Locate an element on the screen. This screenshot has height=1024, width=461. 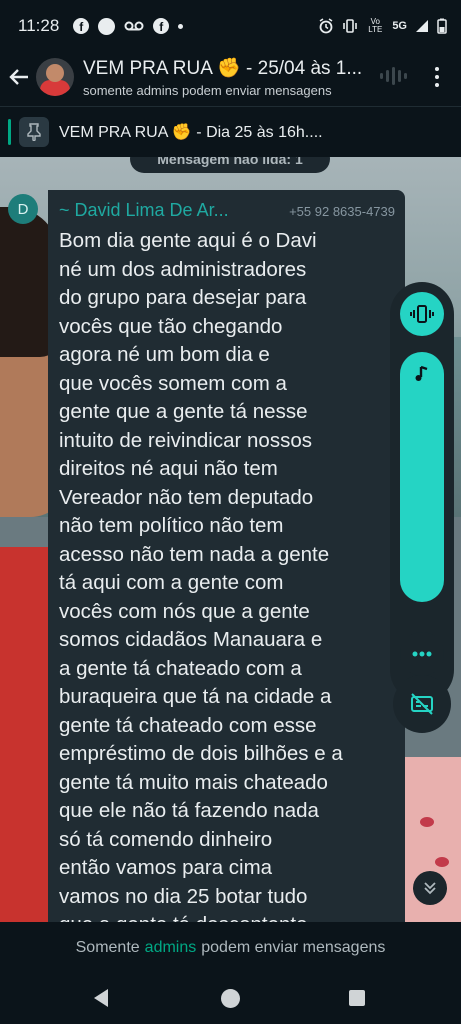
vibrate-icon is located at coordinates (422, 314).